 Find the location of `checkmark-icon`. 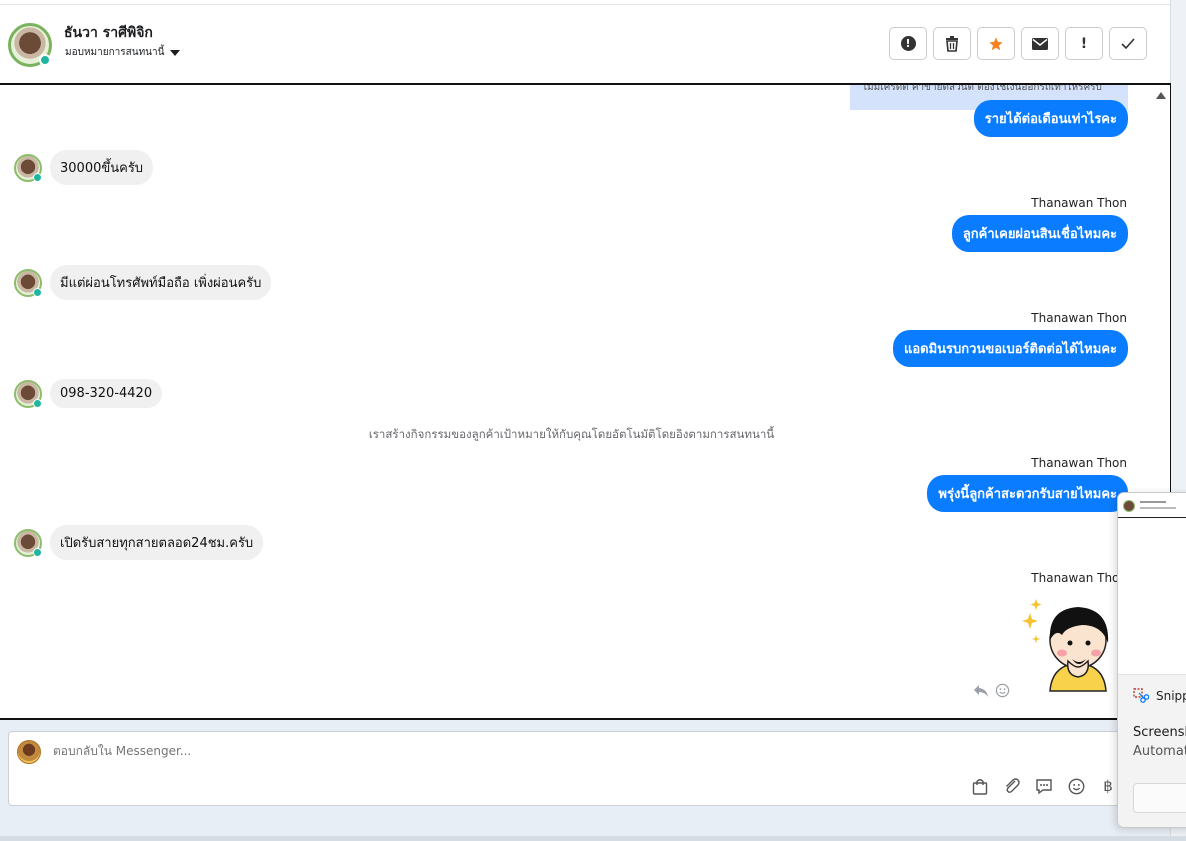

checkmark-icon is located at coordinates (1128, 43).